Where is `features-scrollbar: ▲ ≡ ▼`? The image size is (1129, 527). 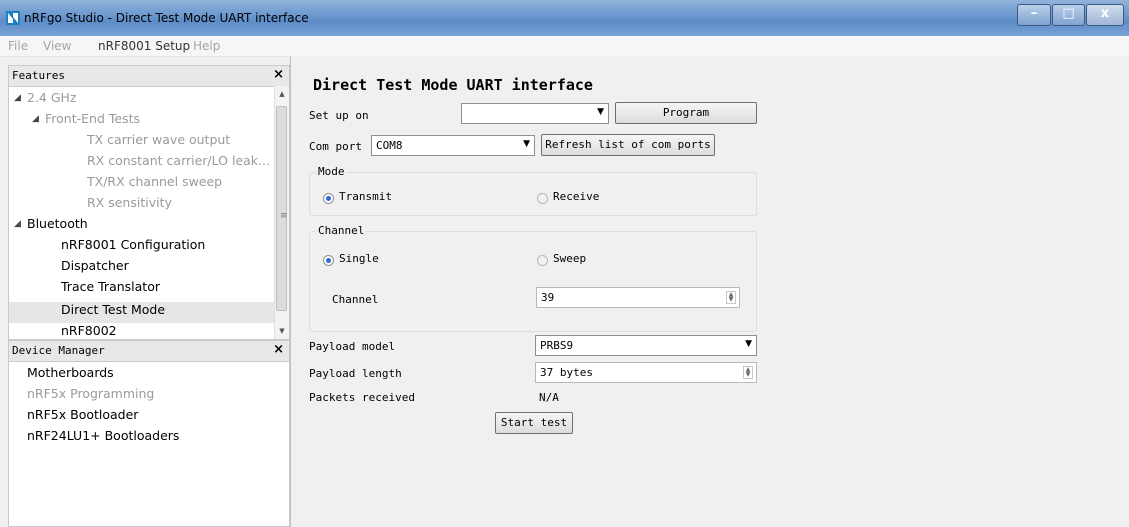
features-scrollbar: ▲ ≡ ▼ is located at coordinates (281, 212).